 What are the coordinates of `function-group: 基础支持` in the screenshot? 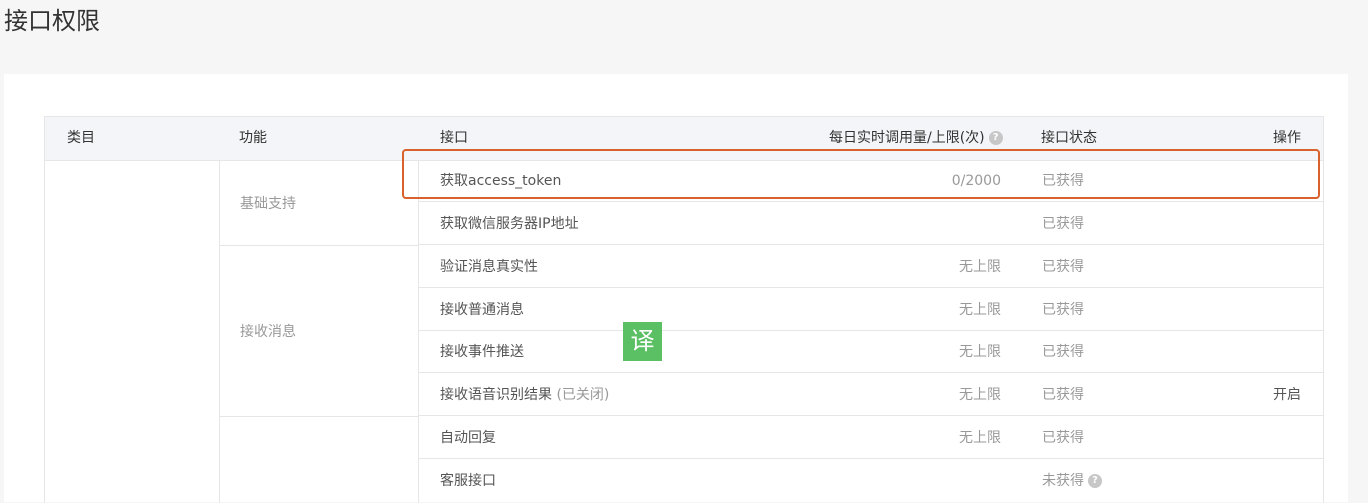 It's located at (319, 202).